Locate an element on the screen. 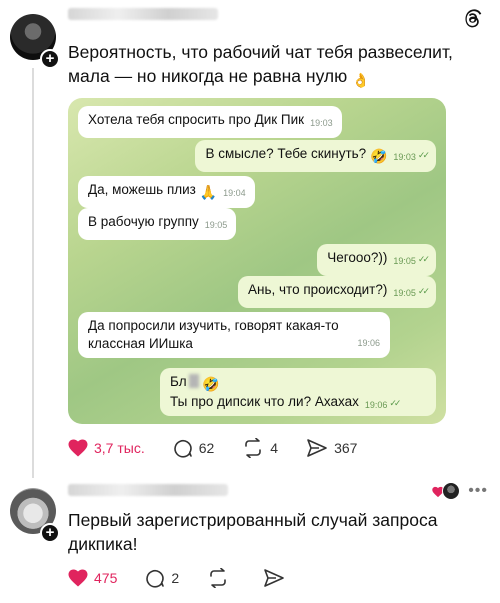 Image resolution: width=500 pixels, height=603 pixels. like-button: 3,7 тыс. is located at coordinates (106, 448).